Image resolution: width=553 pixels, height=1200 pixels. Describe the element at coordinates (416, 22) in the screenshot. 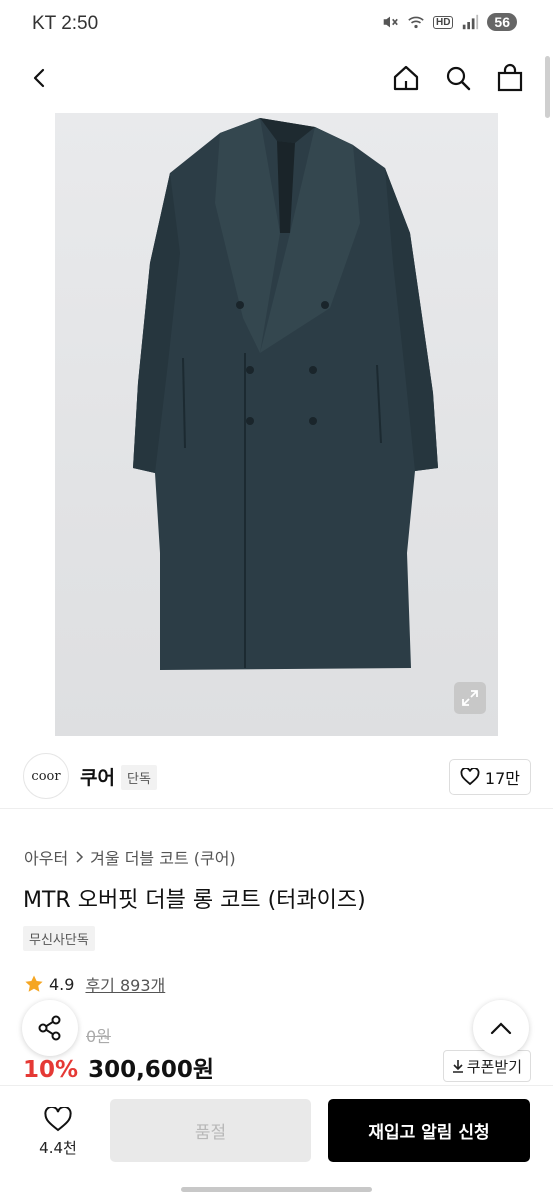

I see `wifi-icon` at that location.